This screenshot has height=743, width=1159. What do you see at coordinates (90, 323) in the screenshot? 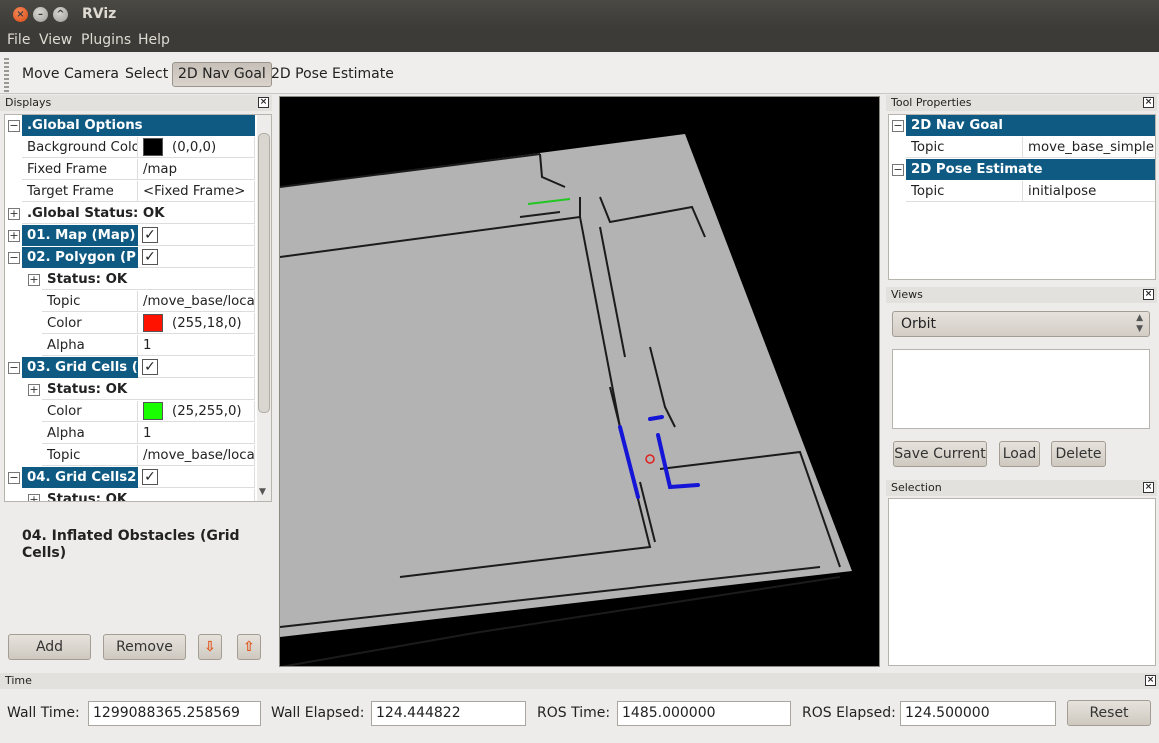
I see `polygon-color-label: Color` at bounding box center [90, 323].